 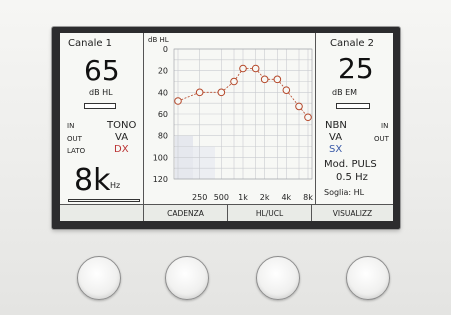 What do you see at coordinates (199, 197) in the screenshot?
I see `x-tick-label: 250` at bounding box center [199, 197].